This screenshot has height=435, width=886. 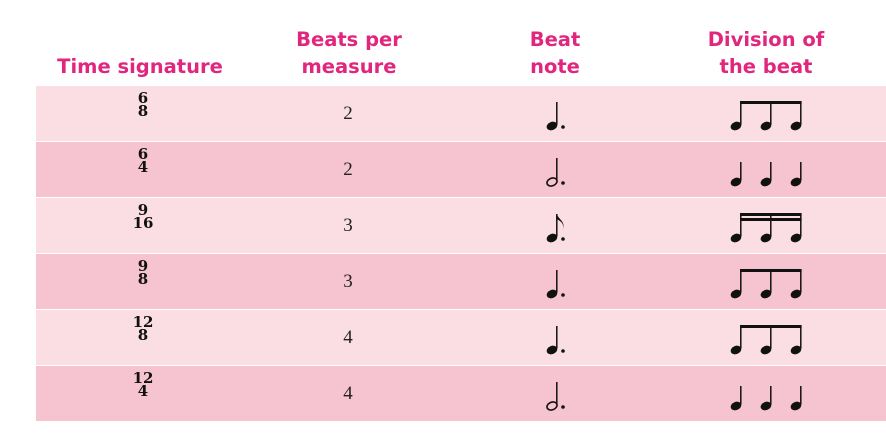 I want to click on table-row: 64 2, so click(x=461, y=169).